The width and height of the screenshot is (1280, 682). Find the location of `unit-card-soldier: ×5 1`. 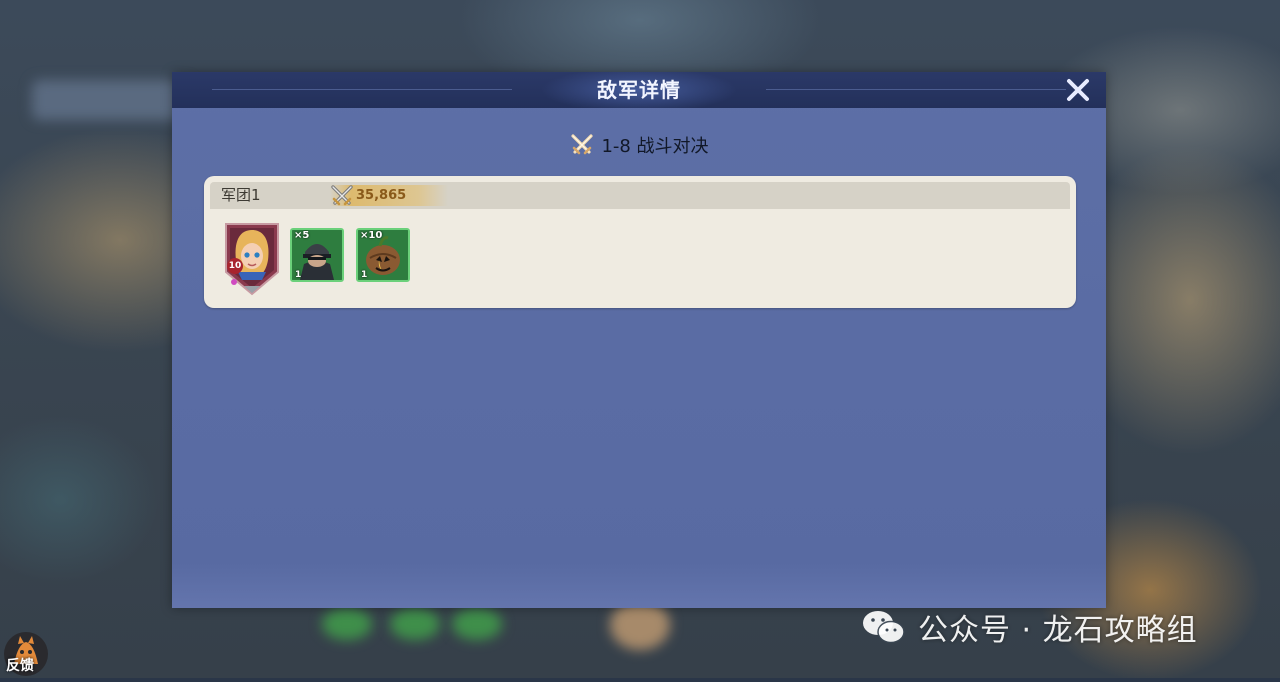

unit-card-soldier: ×5 1 is located at coordinates (317, 255).